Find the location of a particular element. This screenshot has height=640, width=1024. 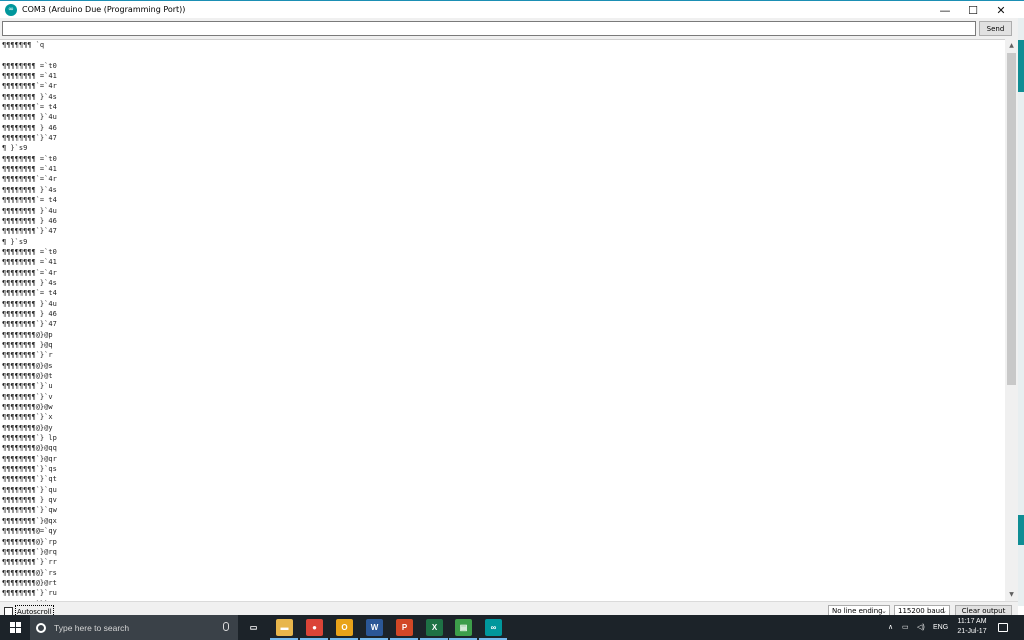

taskbar-search: Type here to search is located at coordinates (134, 627).